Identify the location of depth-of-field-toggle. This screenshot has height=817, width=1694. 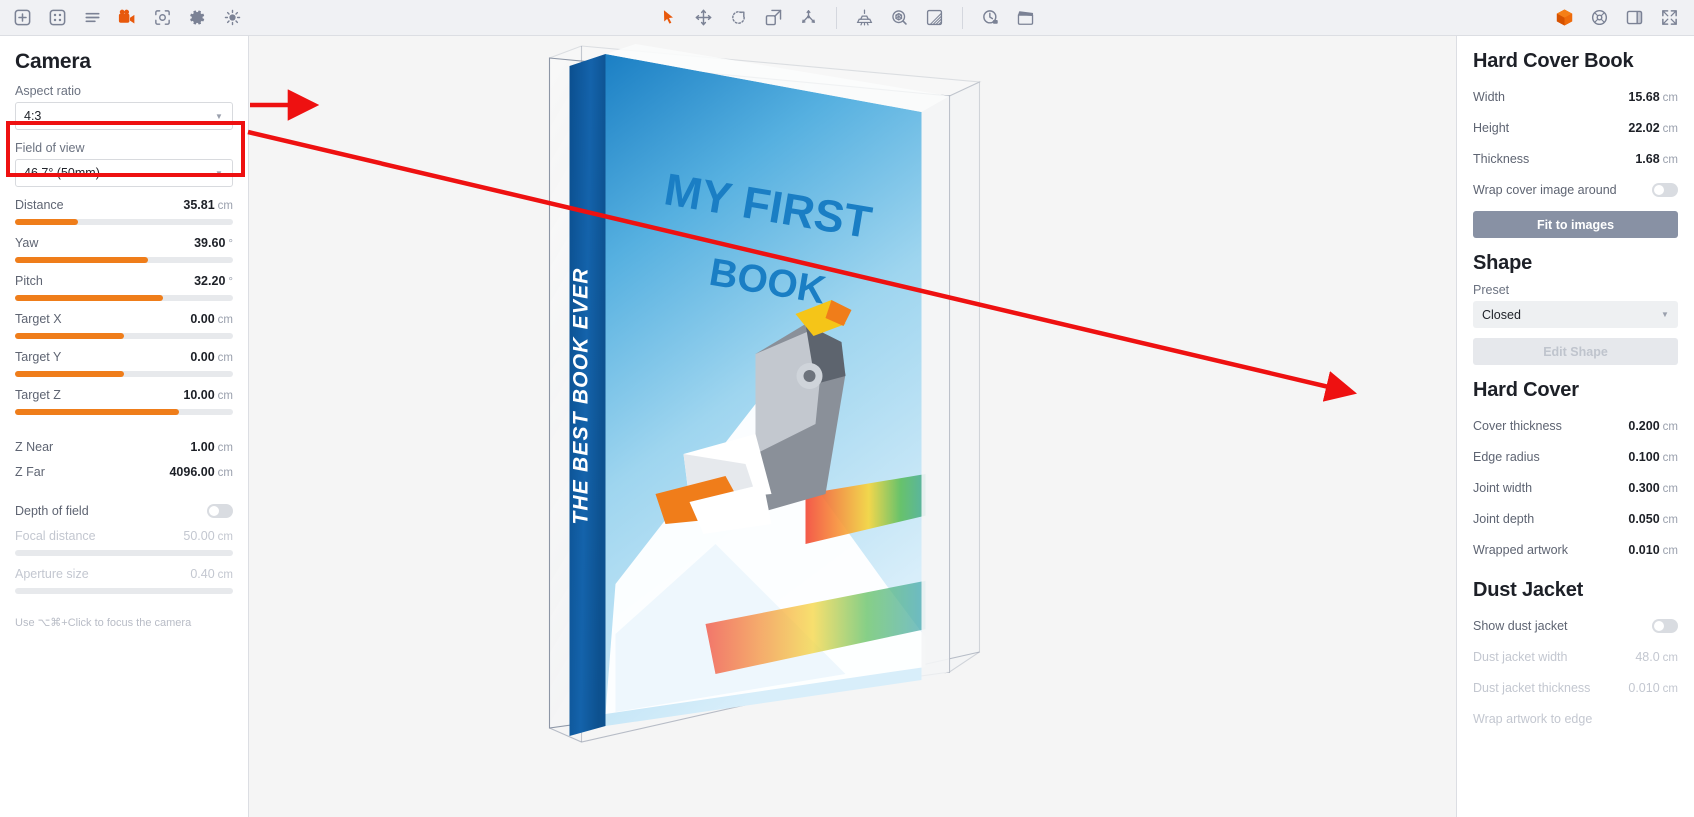
(220, 511).